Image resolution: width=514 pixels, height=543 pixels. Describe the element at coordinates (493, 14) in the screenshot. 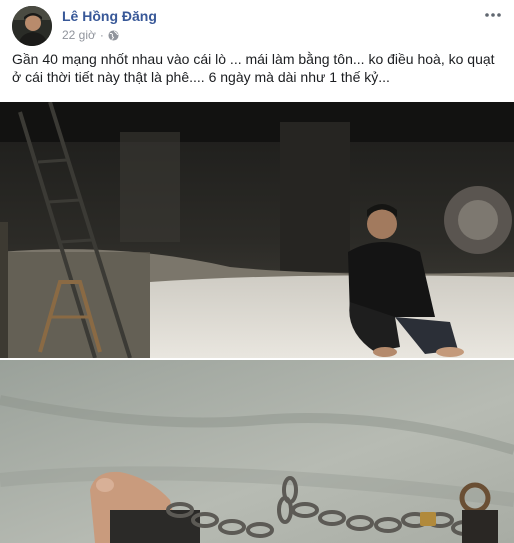

I see `more-options-icon` at that location.